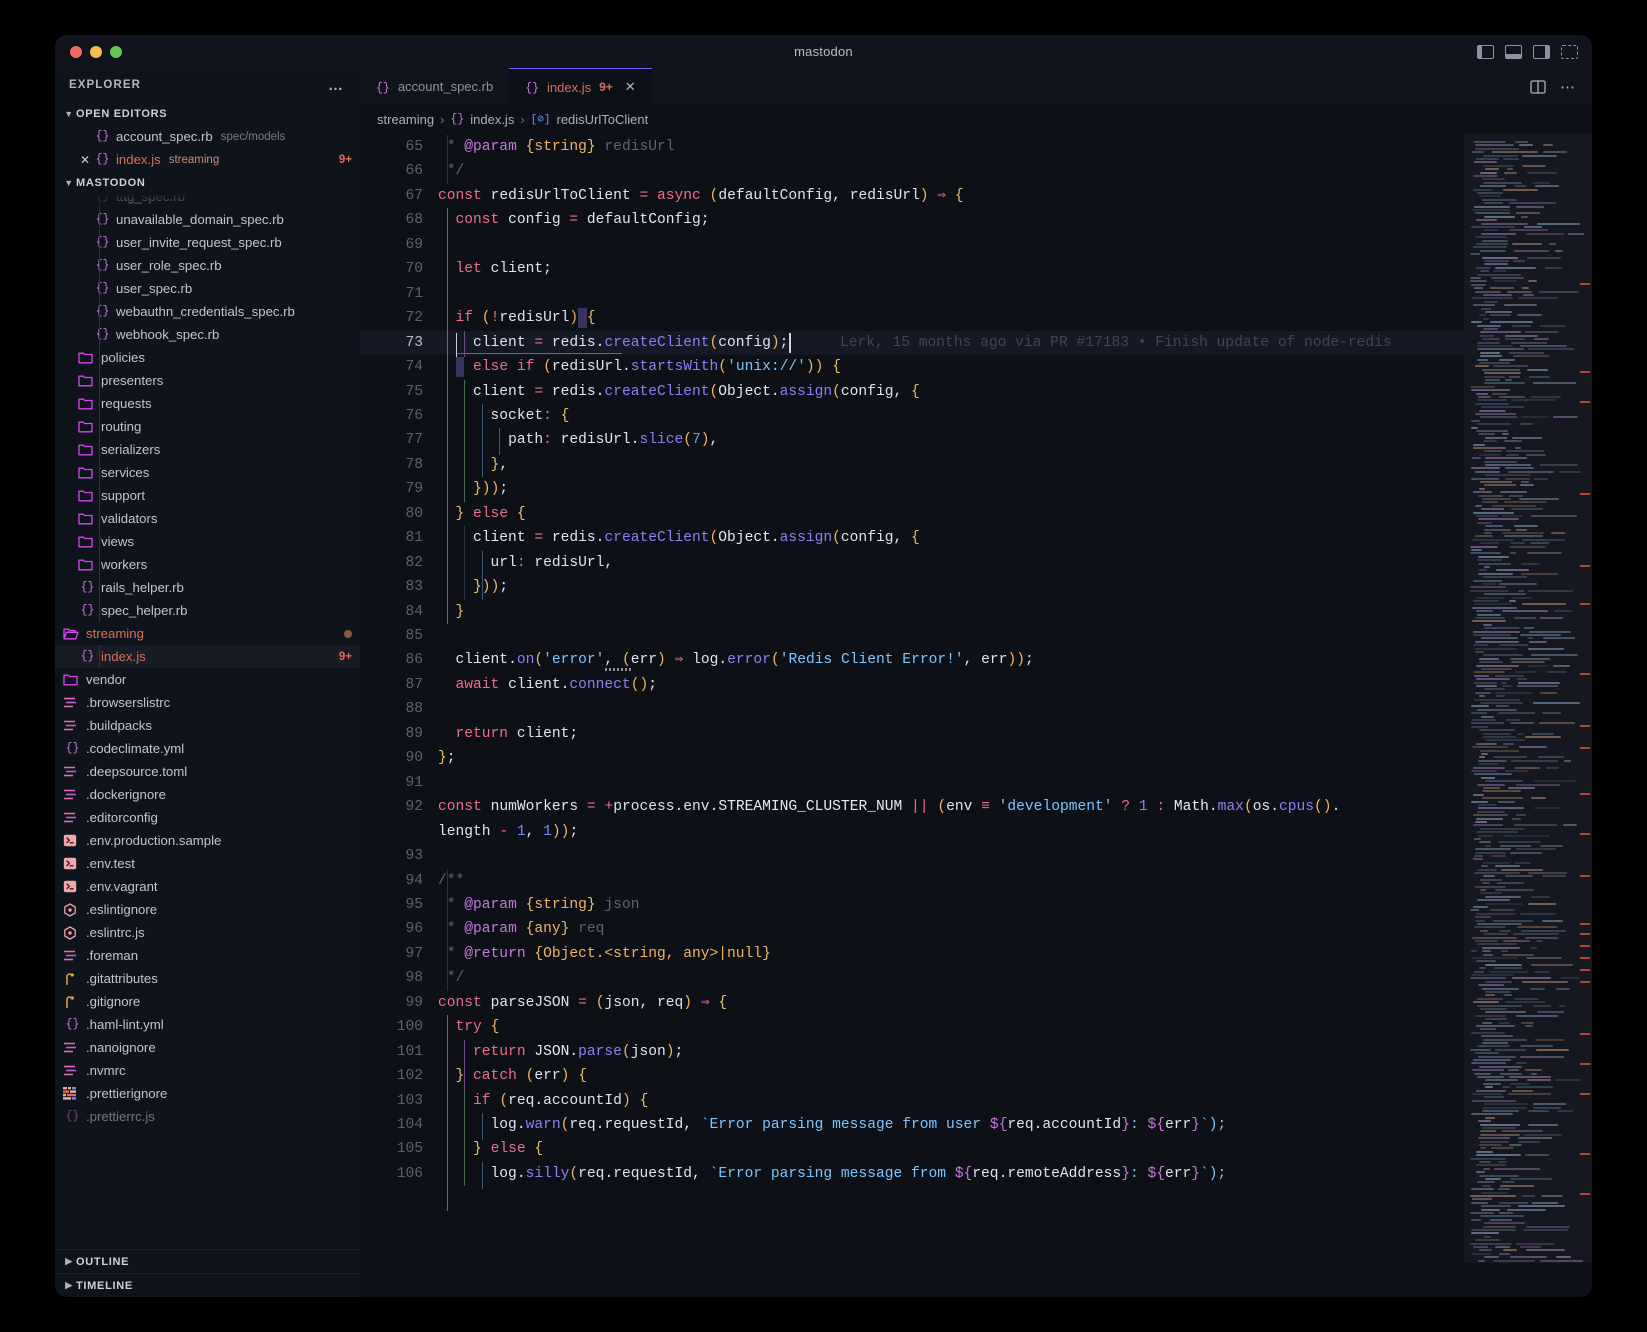 This screenshot has height=1332, width=1647. What do you see at coordinates (207, 978) in the screenshot?
I see `tree-file-item: .gitattributes` at bounding box center [207, 978].